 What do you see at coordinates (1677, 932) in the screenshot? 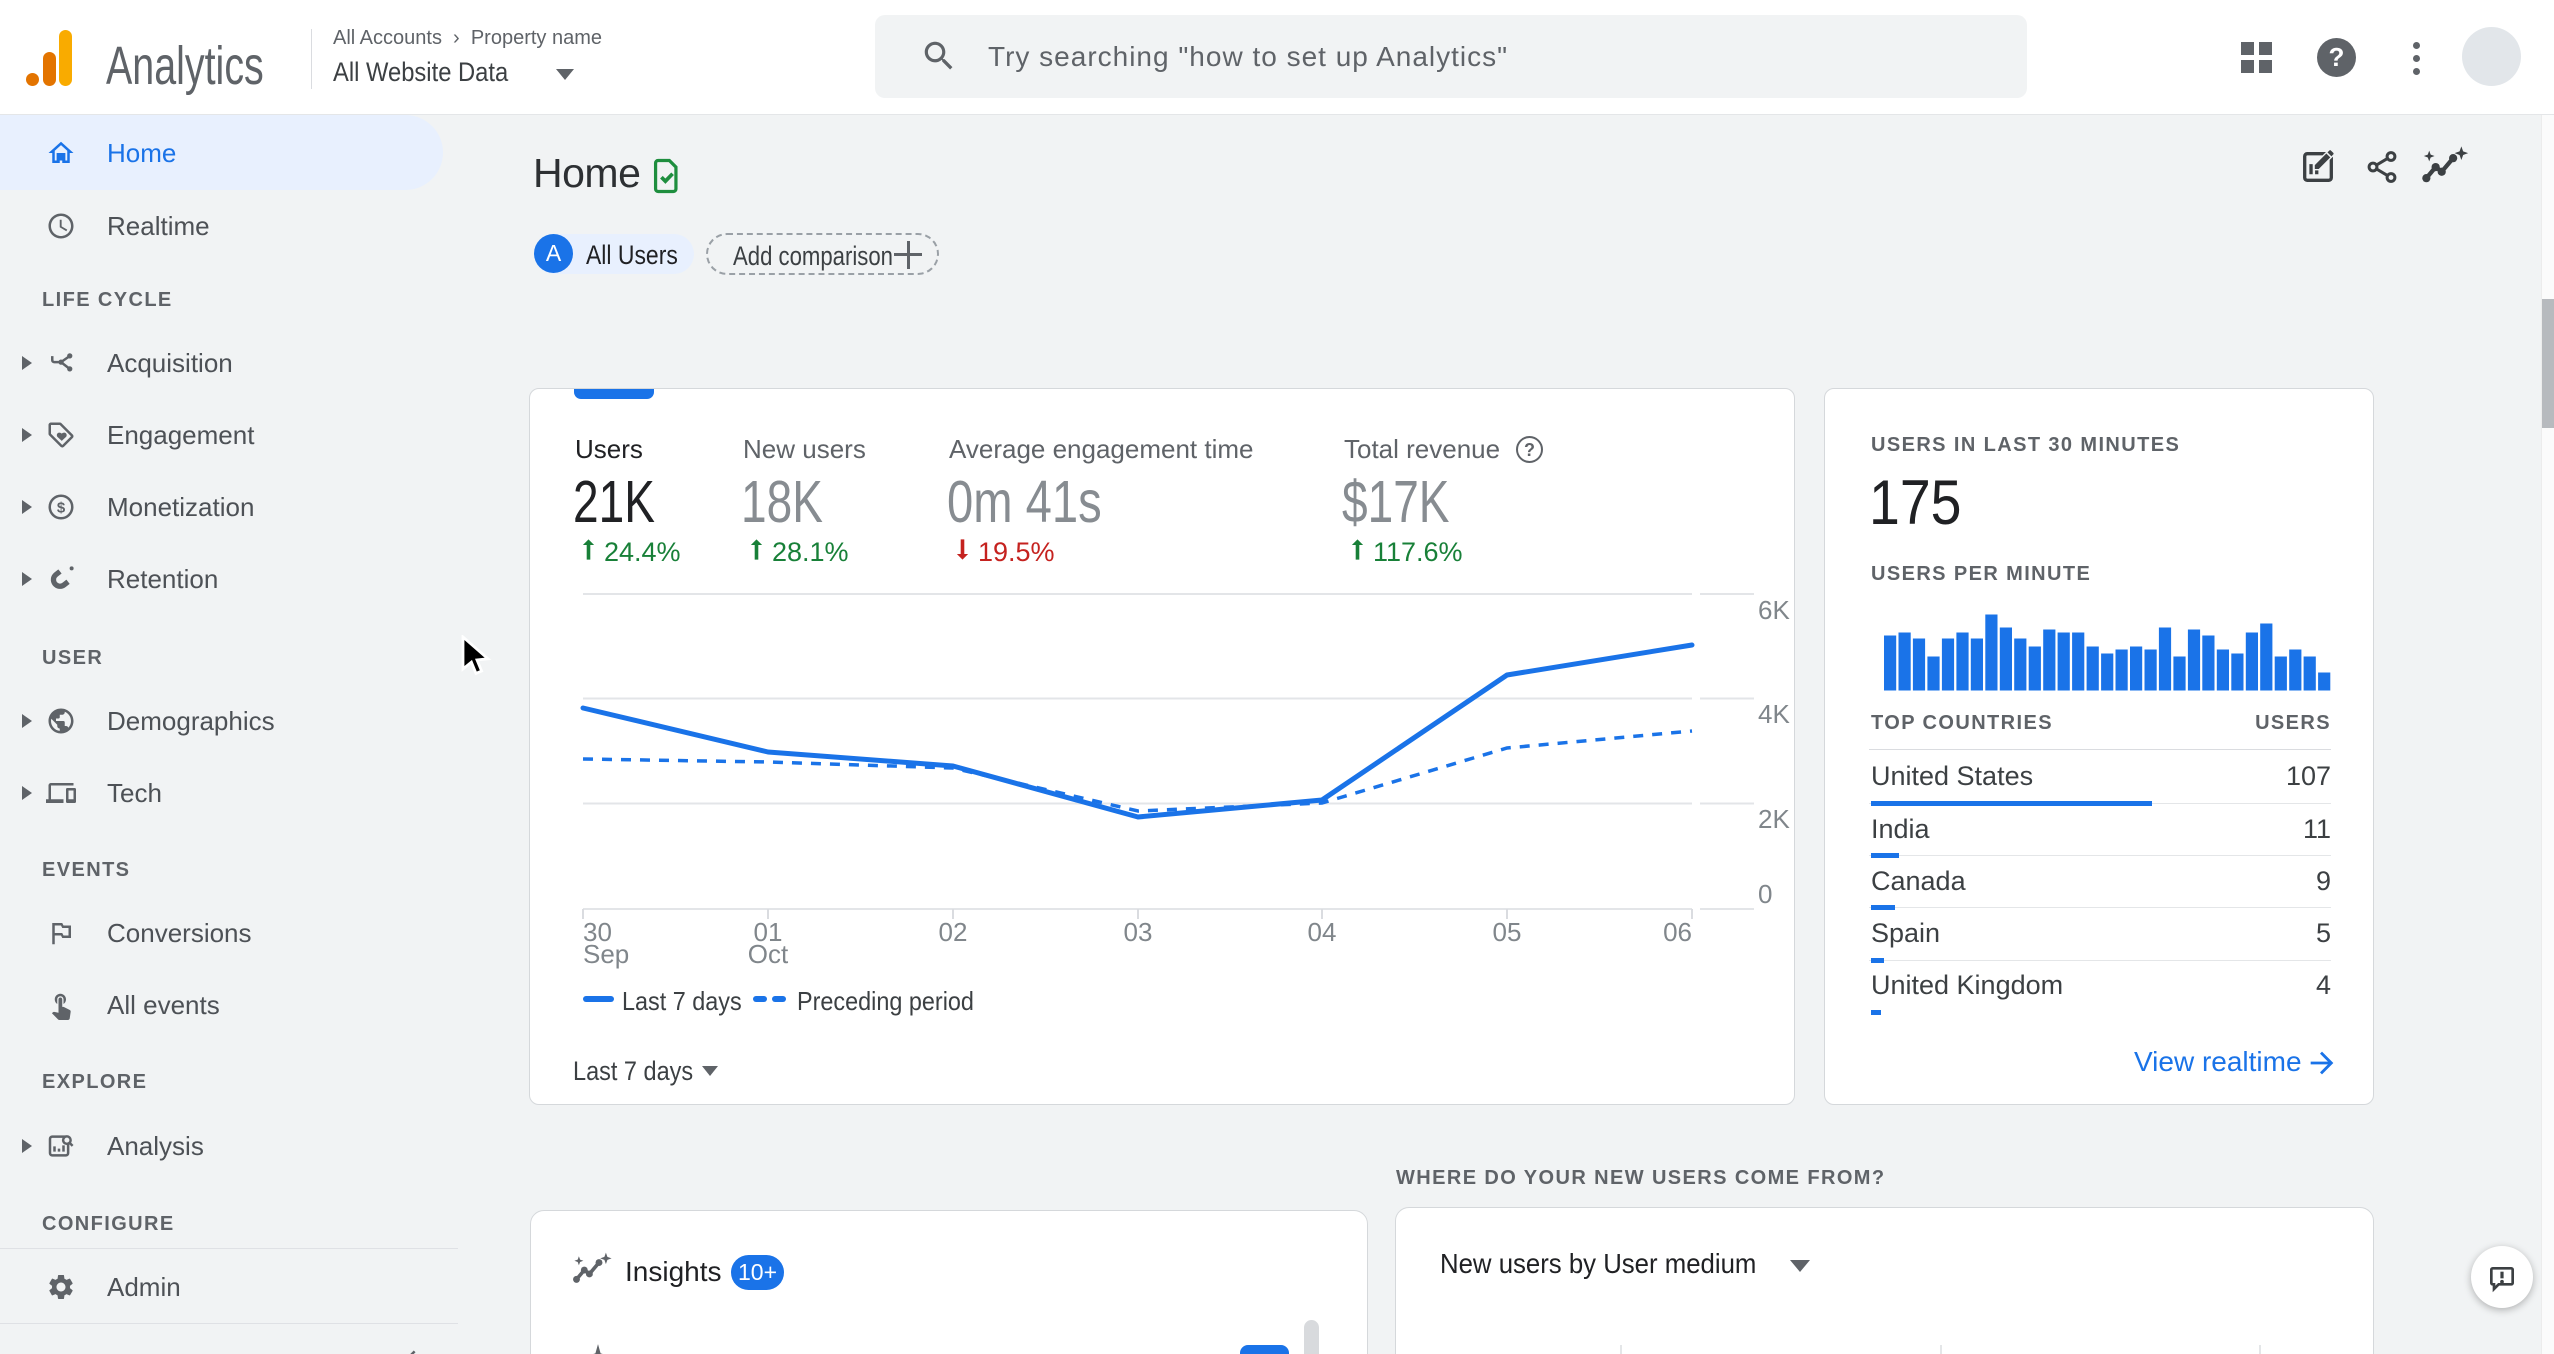
I see `svg-text: 06` at bounding box center [1677, 932].